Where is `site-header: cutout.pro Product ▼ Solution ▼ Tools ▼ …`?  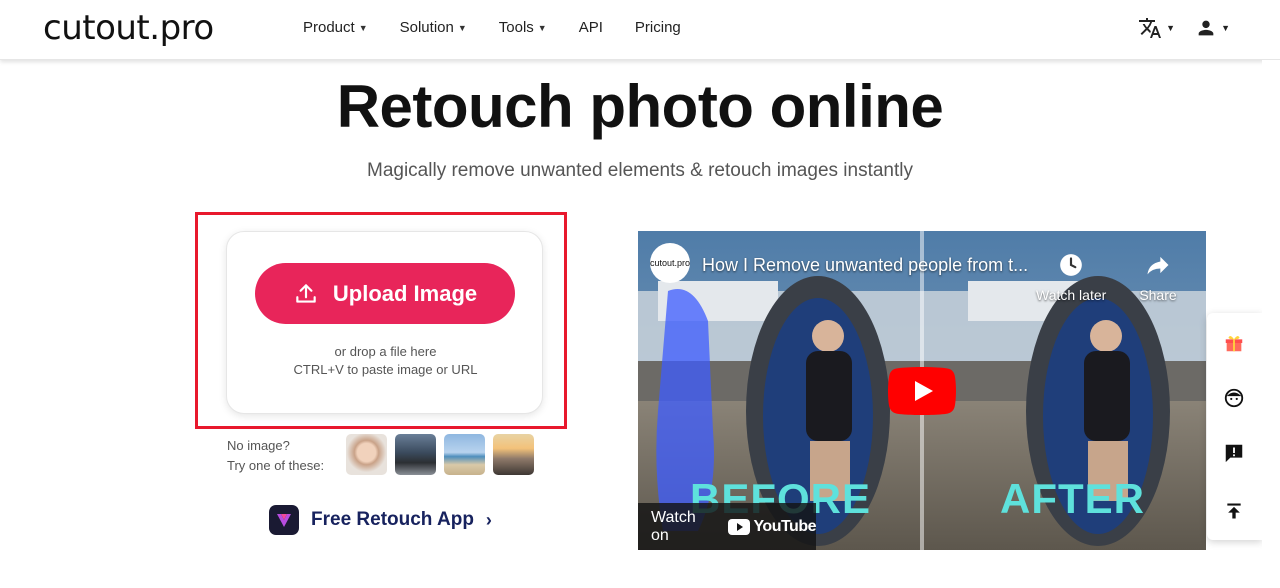
site-header: cutout.pro Product ▼ Solution ▼ Tools ▼ … is located at coordinates (640, 30).